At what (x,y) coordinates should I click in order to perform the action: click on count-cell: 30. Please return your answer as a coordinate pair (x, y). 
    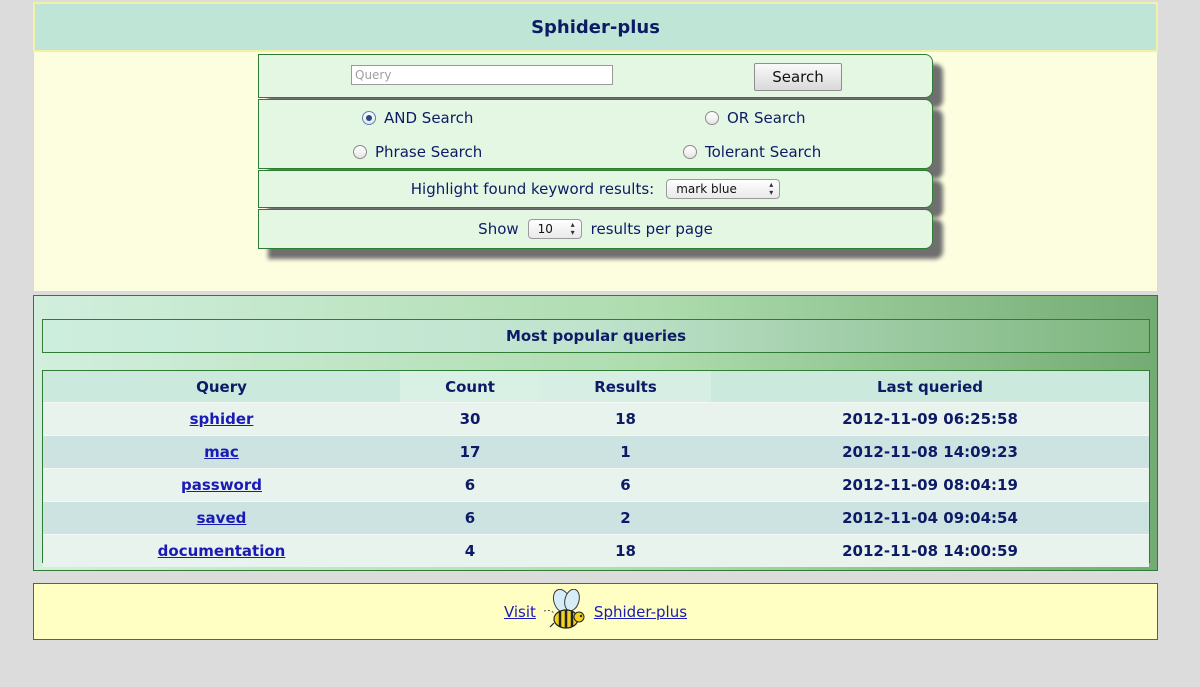
    Looking at the image, I should click on (470, 419).